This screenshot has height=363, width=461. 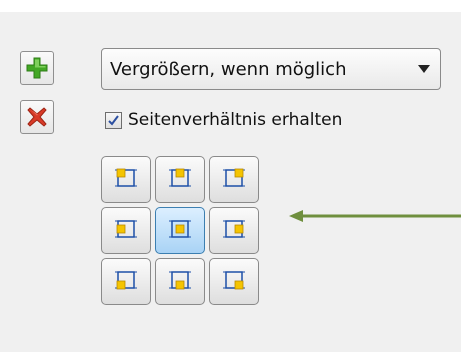 I want to click on delete-button, so click(x=37, y=117).